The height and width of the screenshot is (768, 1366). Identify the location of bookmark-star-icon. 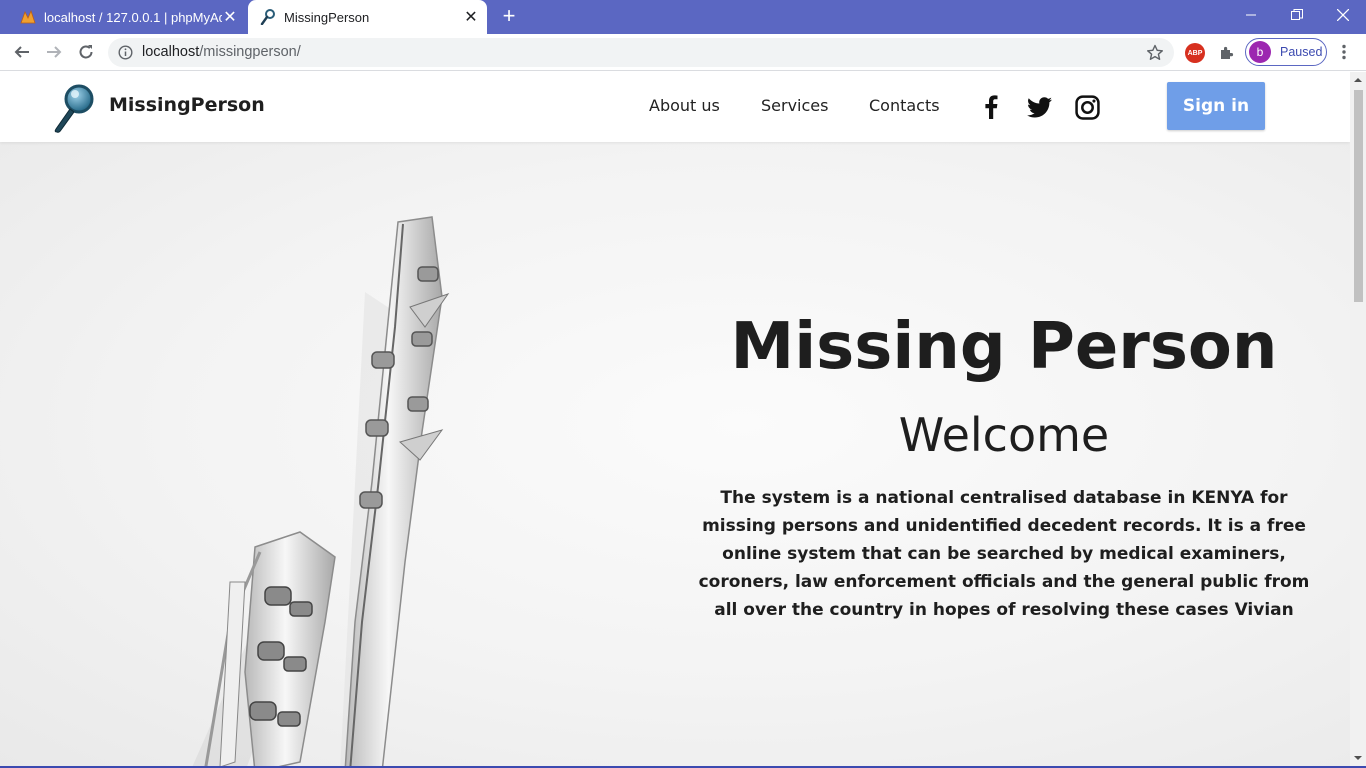
(1155, 53).